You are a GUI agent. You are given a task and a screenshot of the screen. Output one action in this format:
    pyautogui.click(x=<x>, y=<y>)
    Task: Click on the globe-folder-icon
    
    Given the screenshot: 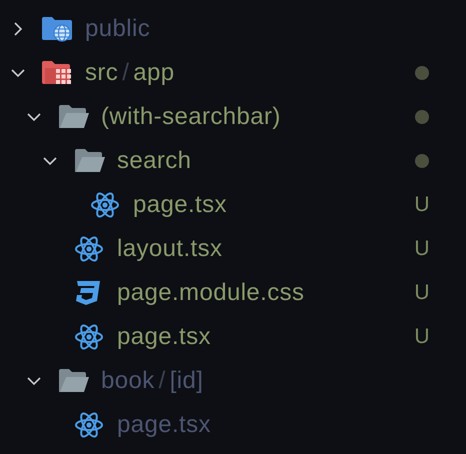 What is the action you would take?
    pyautogui.click(x=58, y=29)
    